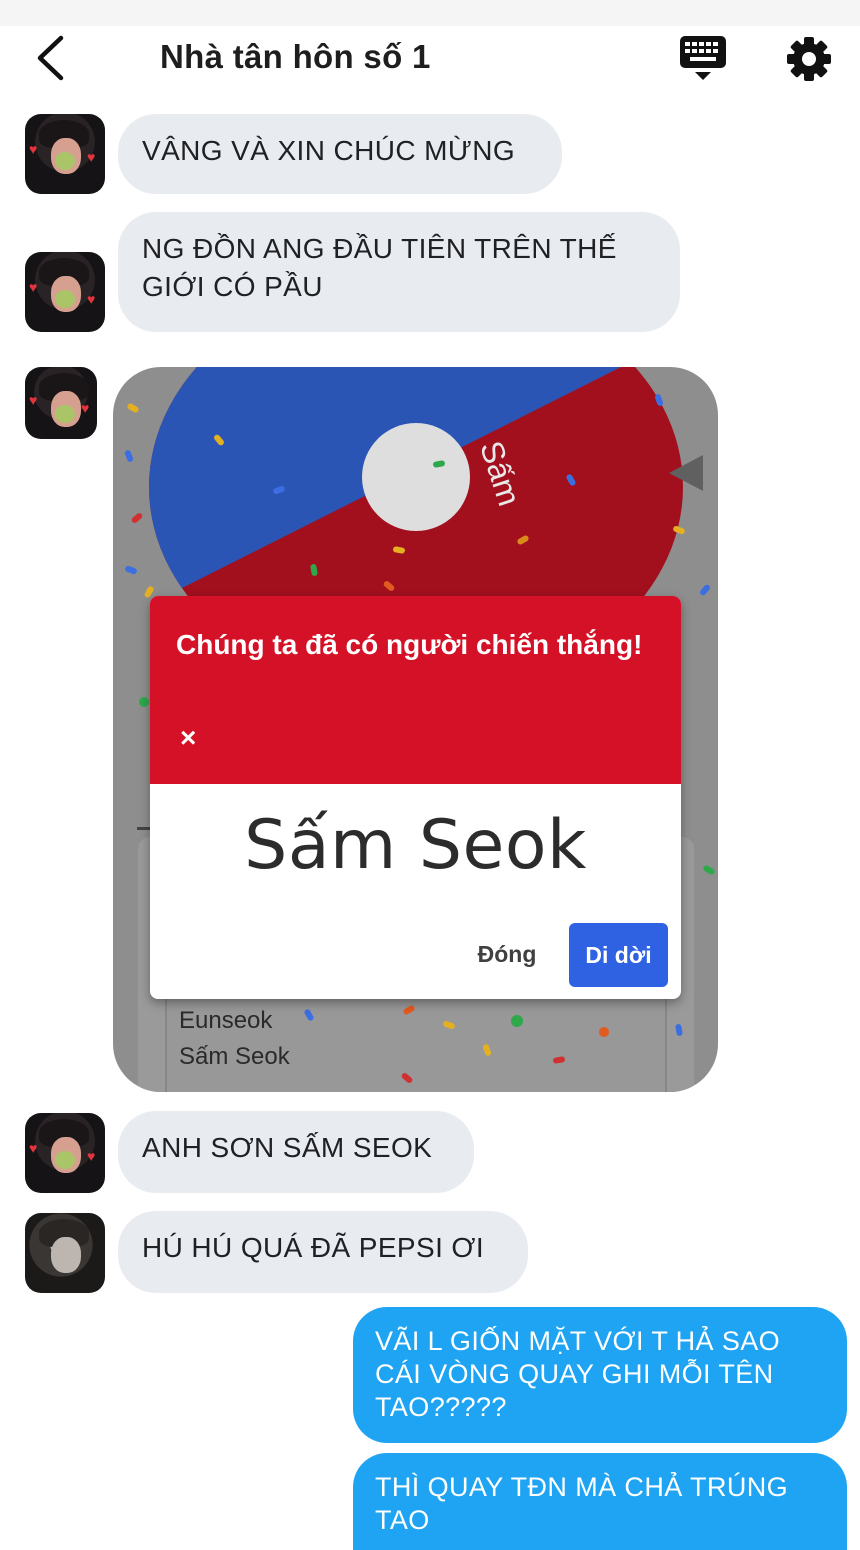 This screenshot has height=1550, width=860. What do you see at coordinates (618, 955) in the screenshot?
I see `remove-button: Di dời` at bounding box center [618, 955].